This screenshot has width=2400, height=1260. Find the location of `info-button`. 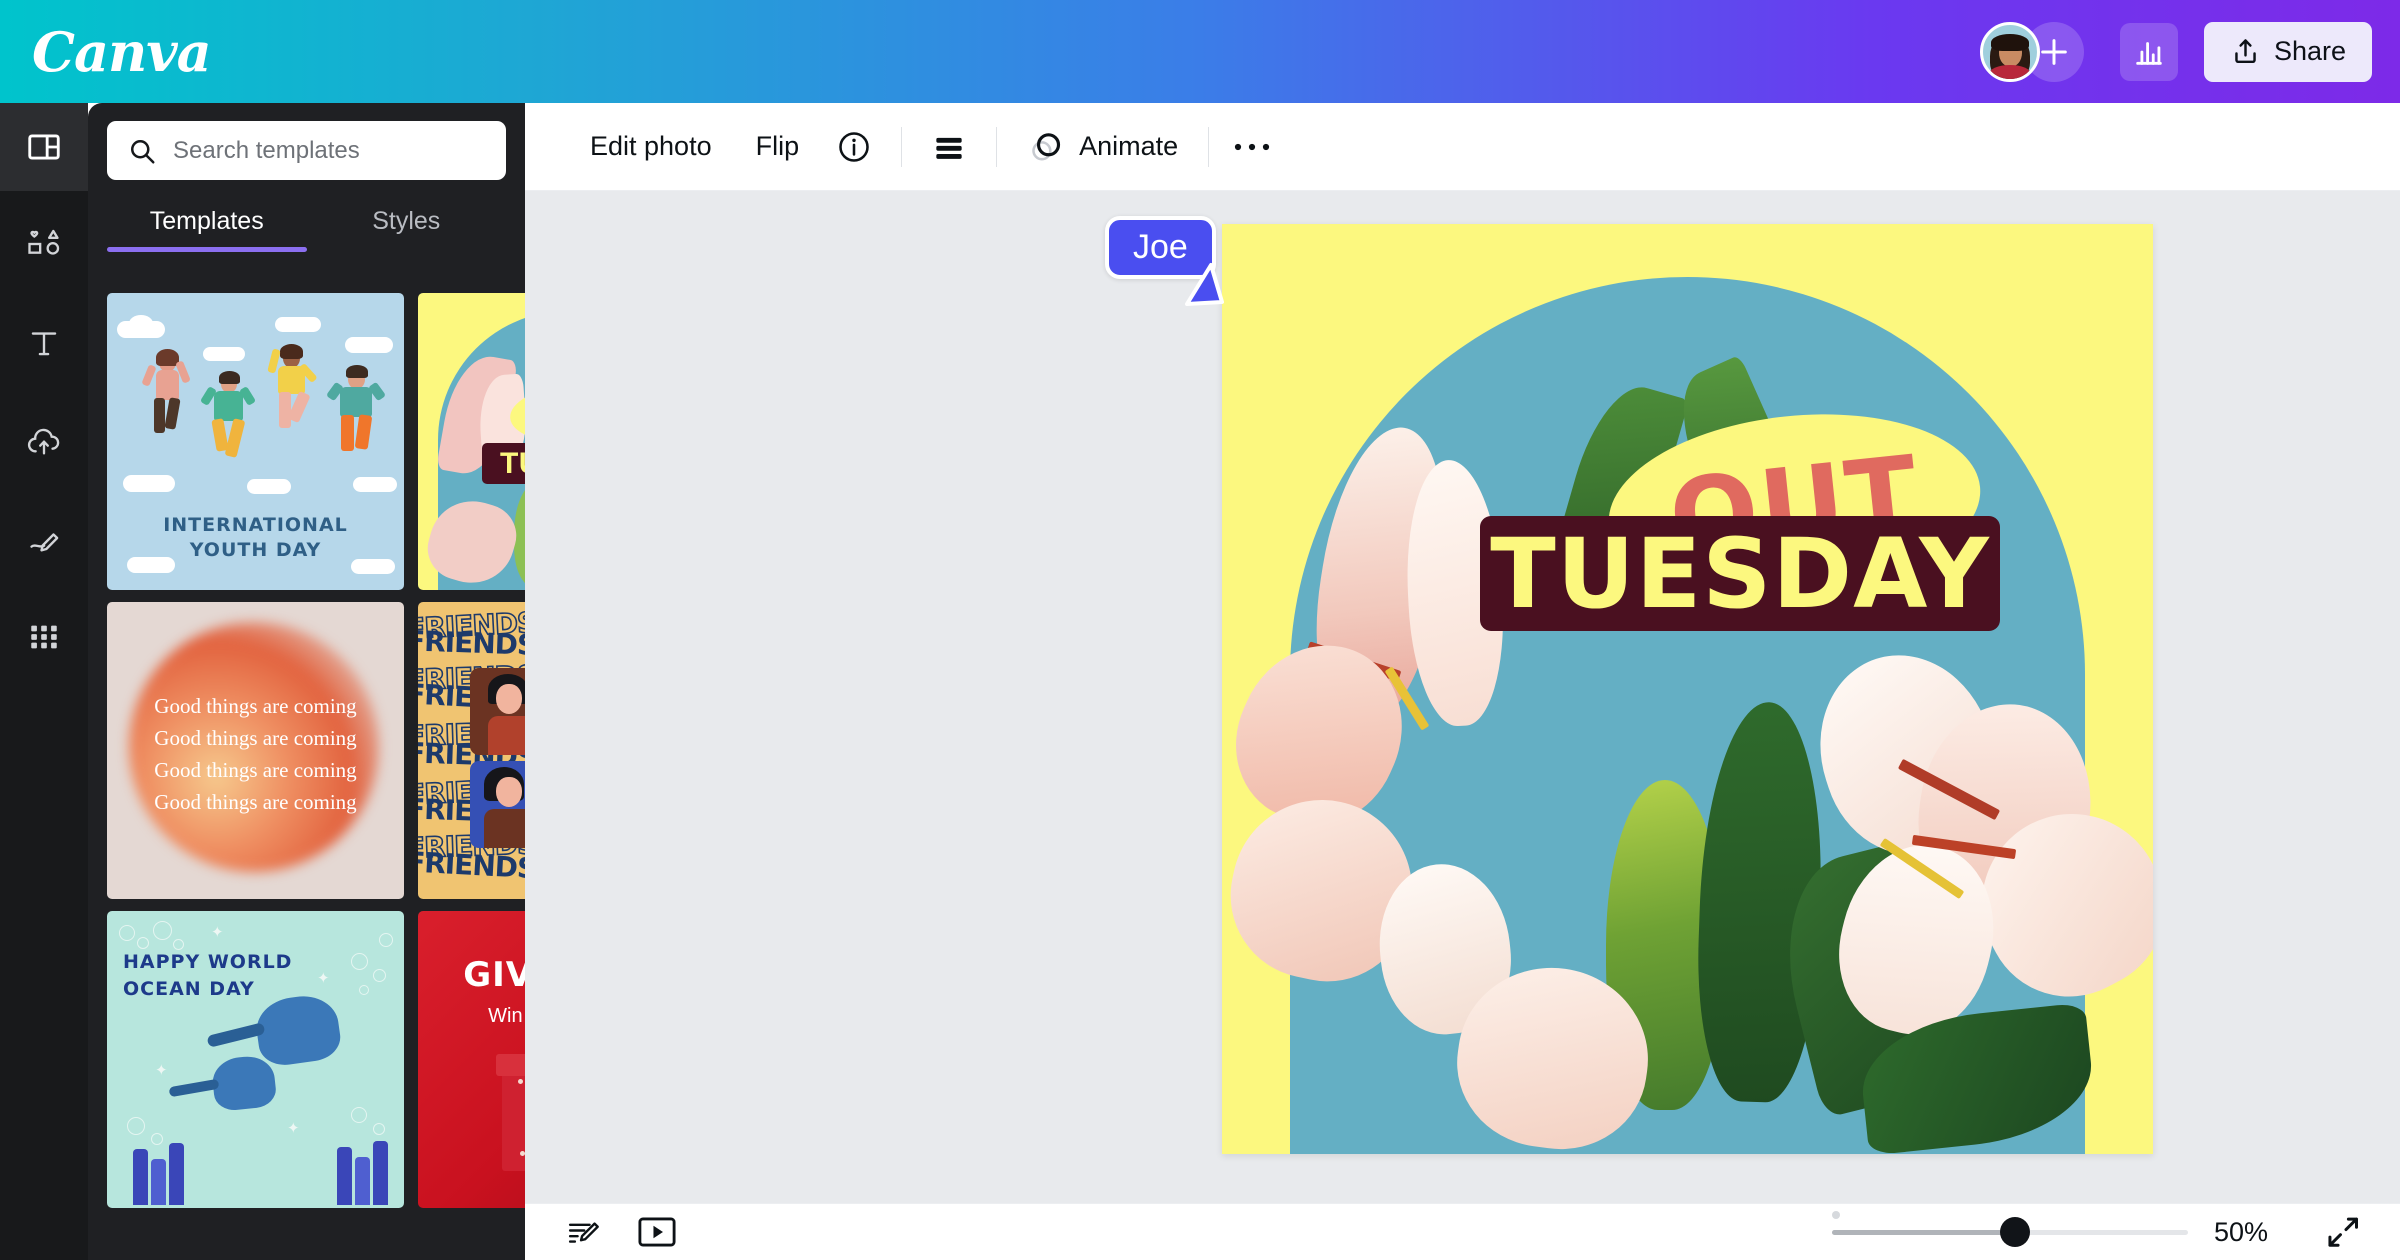

info-button is located at coordinates (854, 147).